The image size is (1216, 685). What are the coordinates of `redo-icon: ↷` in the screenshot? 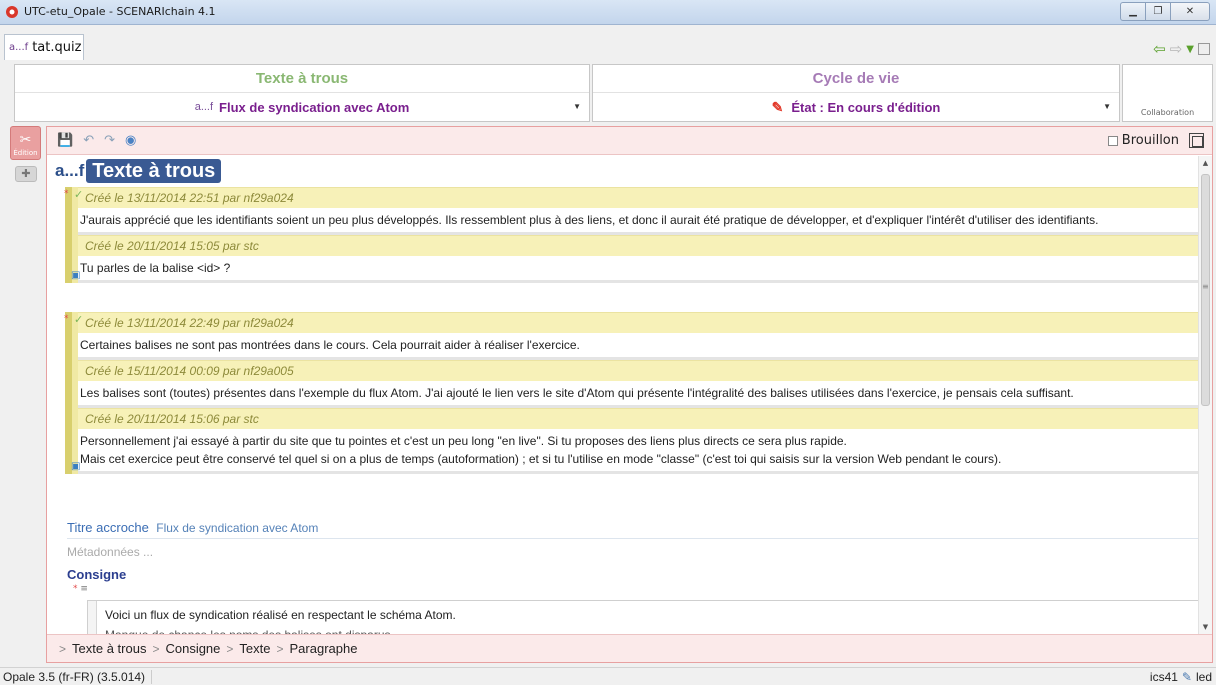 It's located at (109, 140).